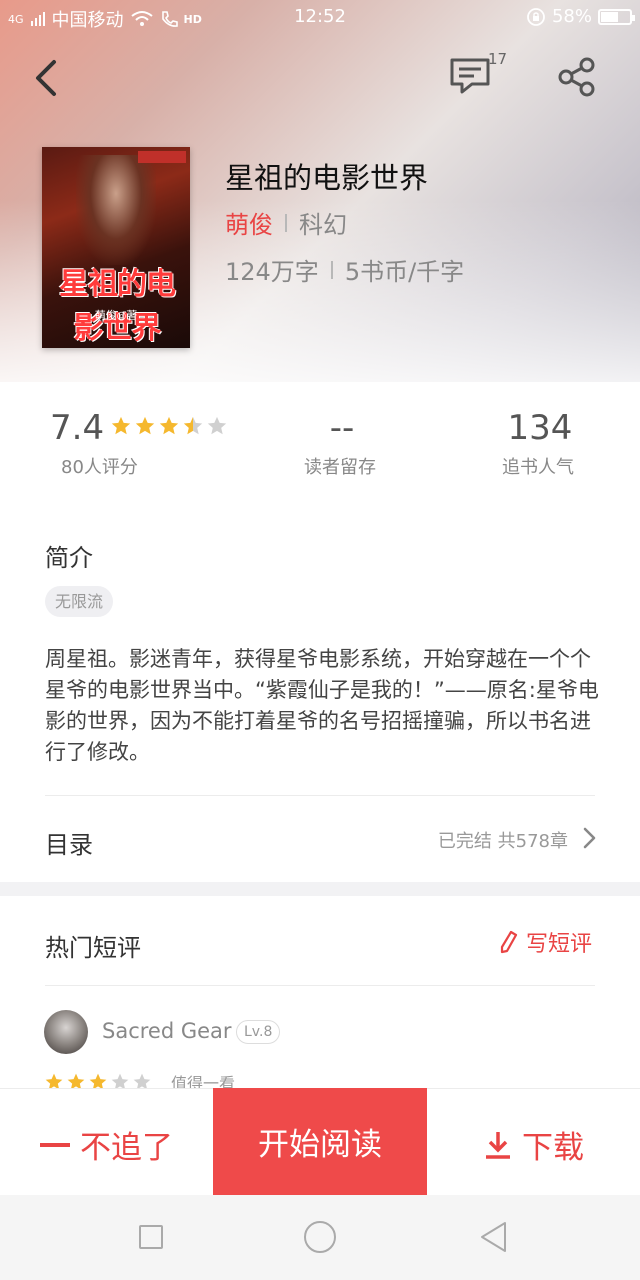  I want to click on popularity-value: 134, so click(540, 428).